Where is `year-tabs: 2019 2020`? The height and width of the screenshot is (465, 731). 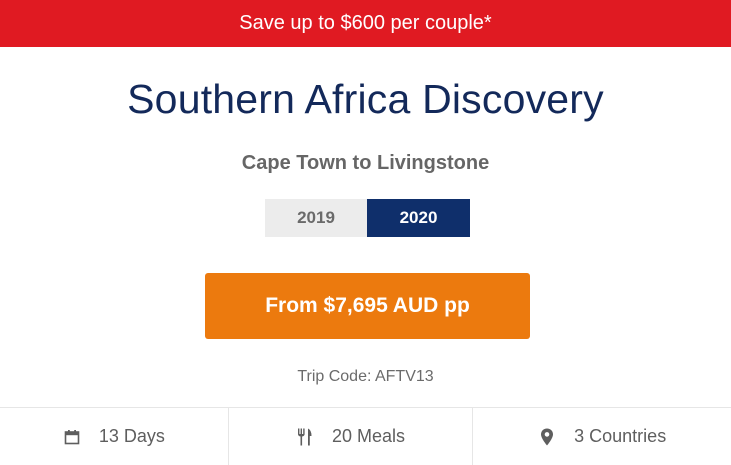
year-tabs: 2019 2020 is located at coordinates (367, 218).